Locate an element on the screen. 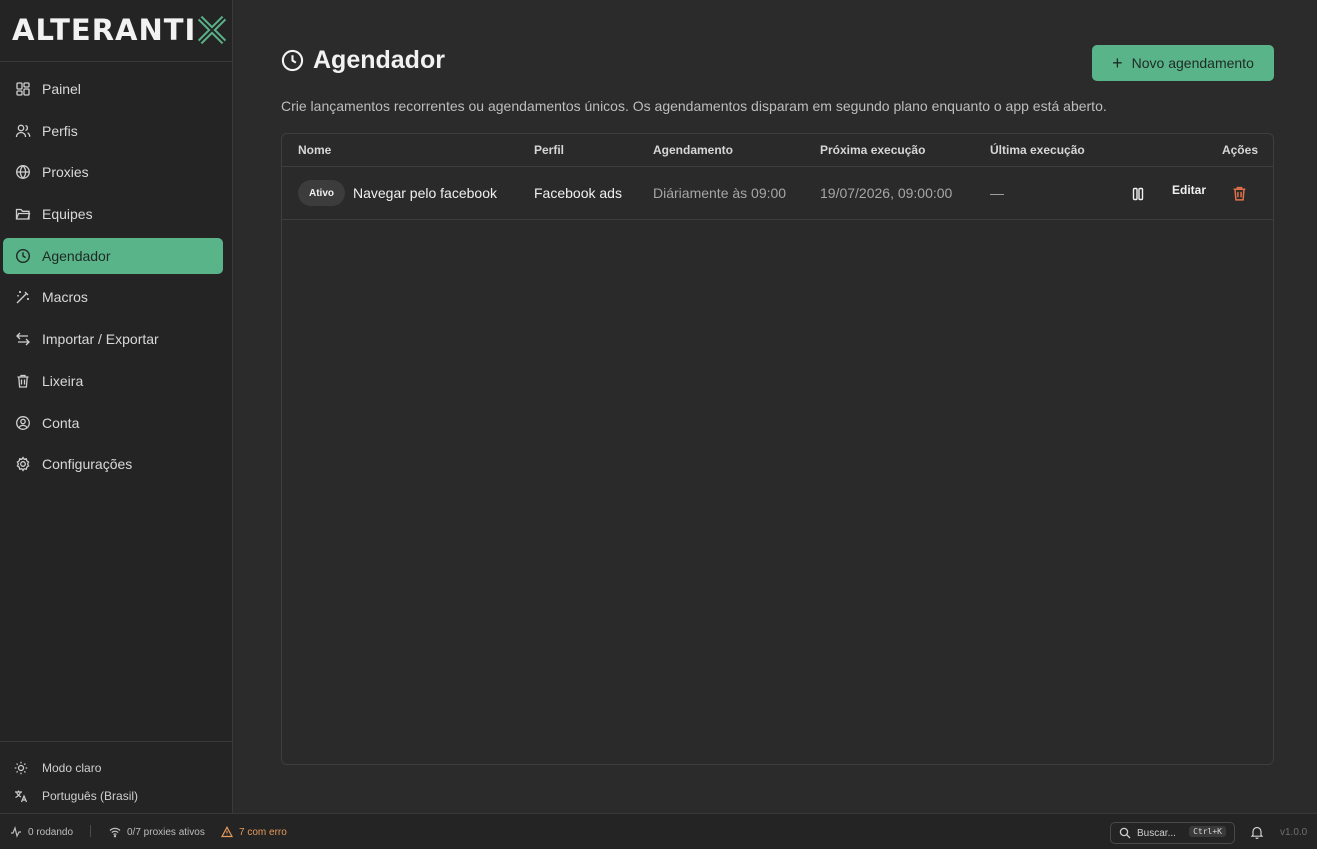 This screenshot has height=849, width=1317. schedule-name: Navegar pelo facebook is located at coordinates (425, 193).